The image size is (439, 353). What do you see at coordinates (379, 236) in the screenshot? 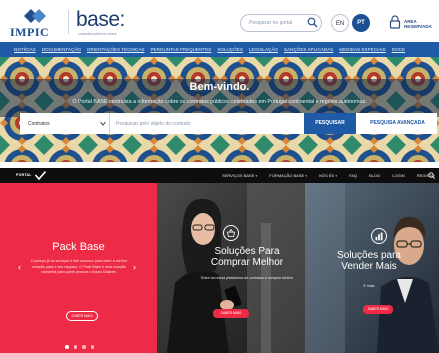
I see `chart-icon` at bounding box center [379, 236].